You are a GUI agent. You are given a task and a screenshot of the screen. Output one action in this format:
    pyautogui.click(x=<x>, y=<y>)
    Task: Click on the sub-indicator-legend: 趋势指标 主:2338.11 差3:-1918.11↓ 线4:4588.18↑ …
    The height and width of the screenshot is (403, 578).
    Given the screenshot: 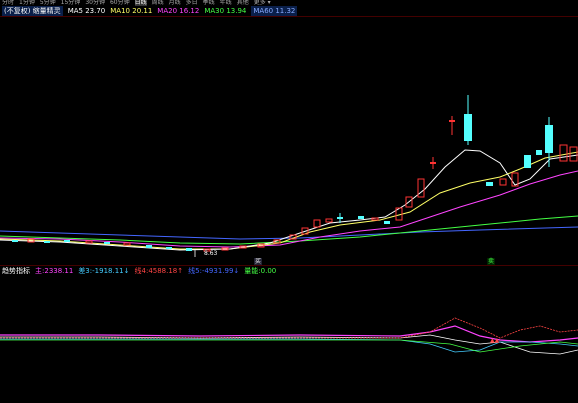 What is the action you would take?
    pyautogui.click(x=138, y=271)
    